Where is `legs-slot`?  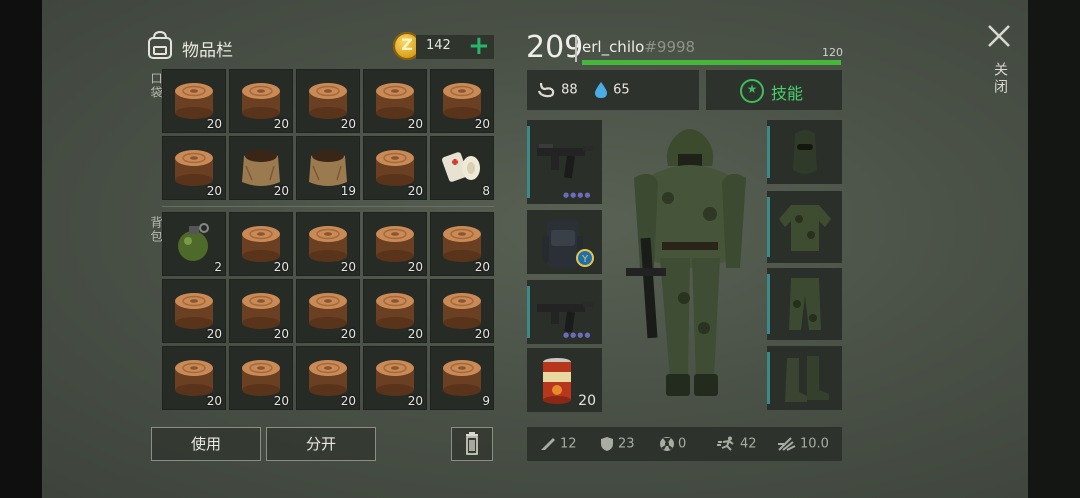
legs-slot is located at coordinates (804, 304).